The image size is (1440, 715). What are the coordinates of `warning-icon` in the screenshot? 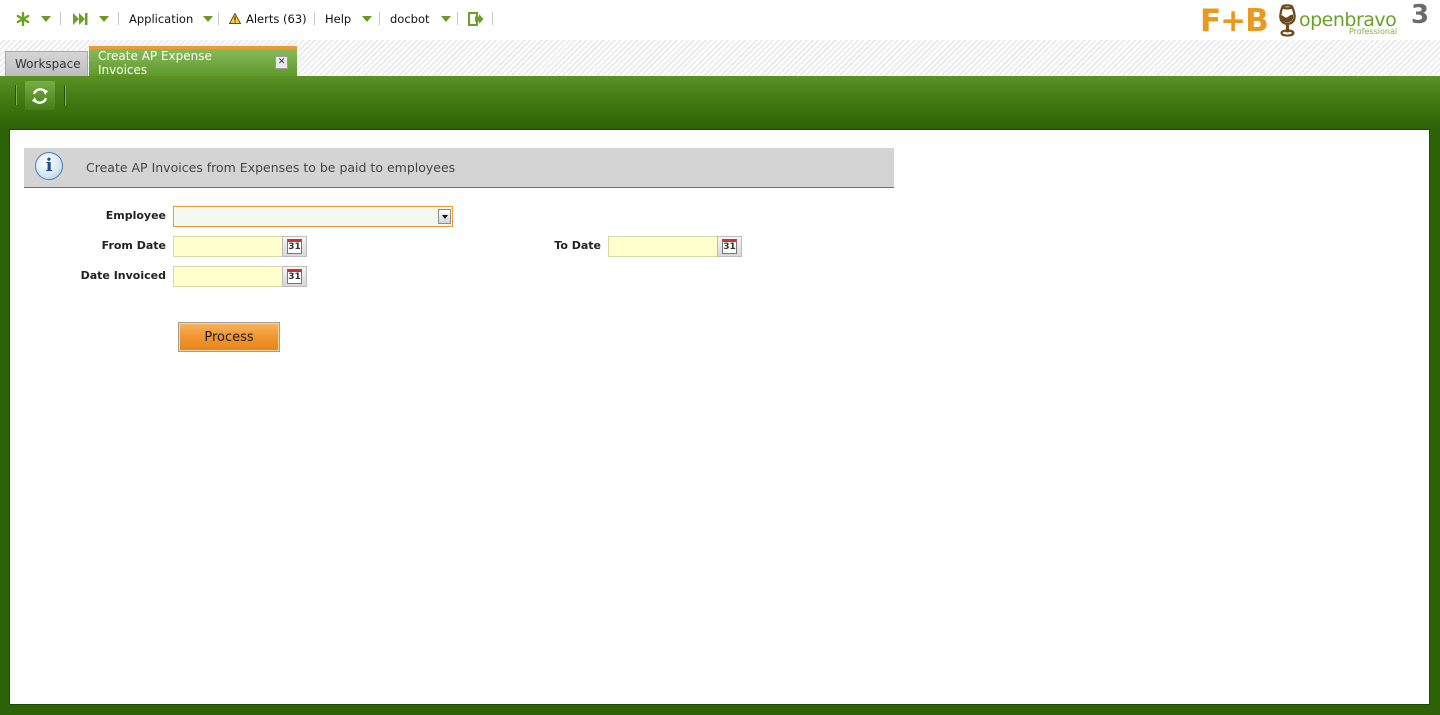 It's located at (235, 18).